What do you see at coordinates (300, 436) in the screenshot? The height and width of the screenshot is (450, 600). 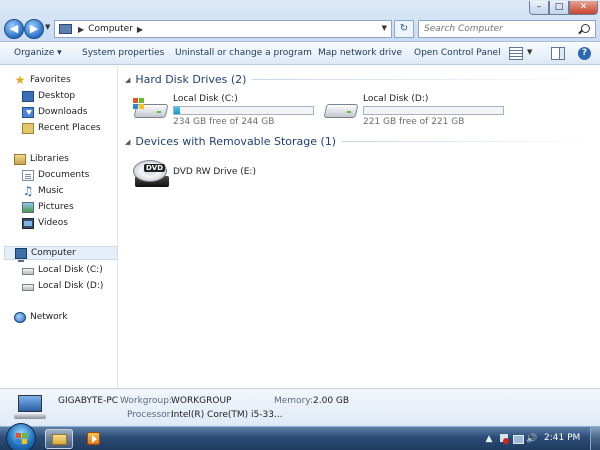 I see `taskbar: ▲ 🔊 2:41 PM` at bounding box center [300, 436].